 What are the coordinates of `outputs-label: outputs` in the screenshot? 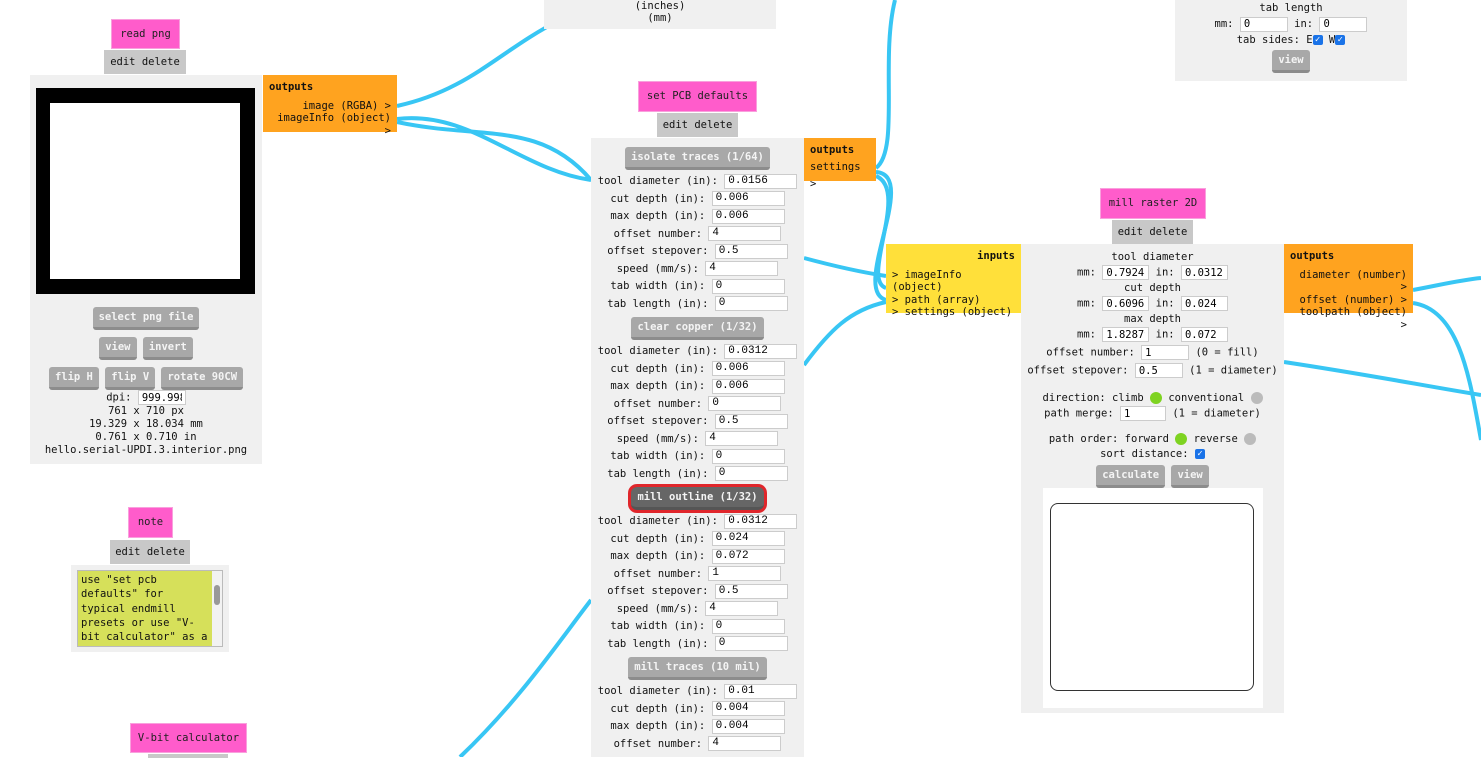 It's located at (291, 87).